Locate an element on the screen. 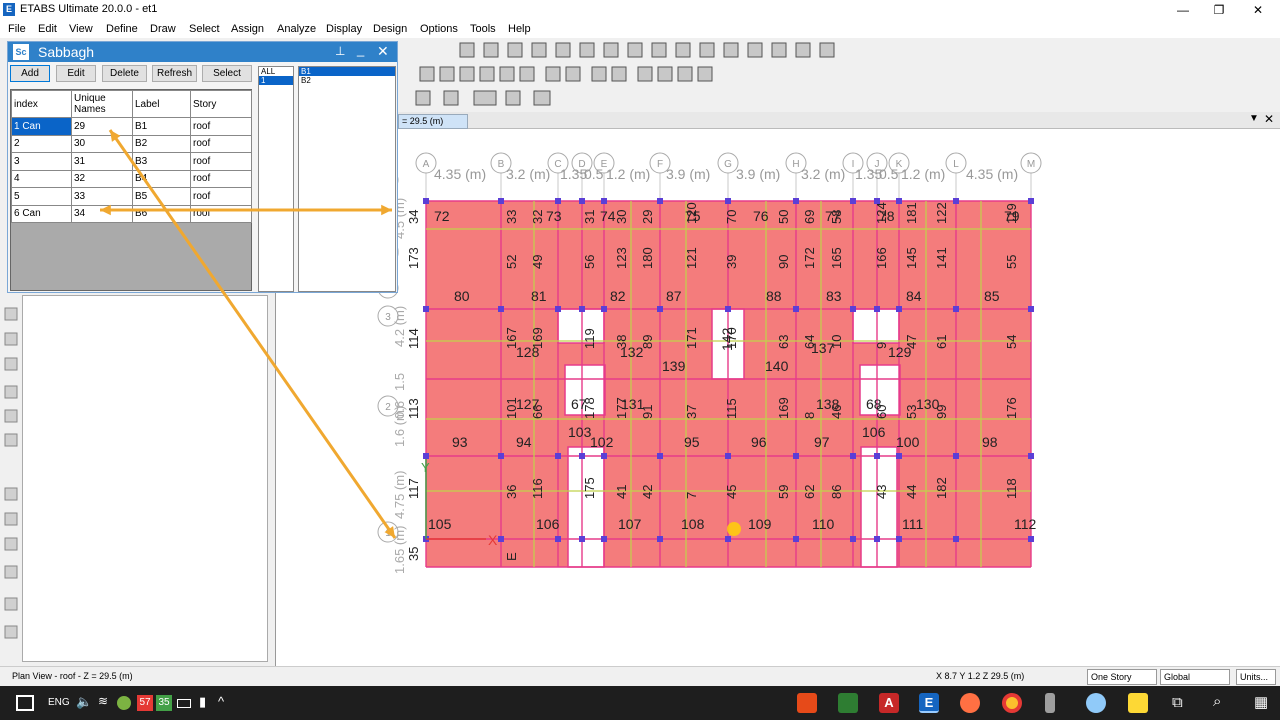 This screenshot has width=1280, height=720. autocad-icon: A is located at coordinates (889, 703).